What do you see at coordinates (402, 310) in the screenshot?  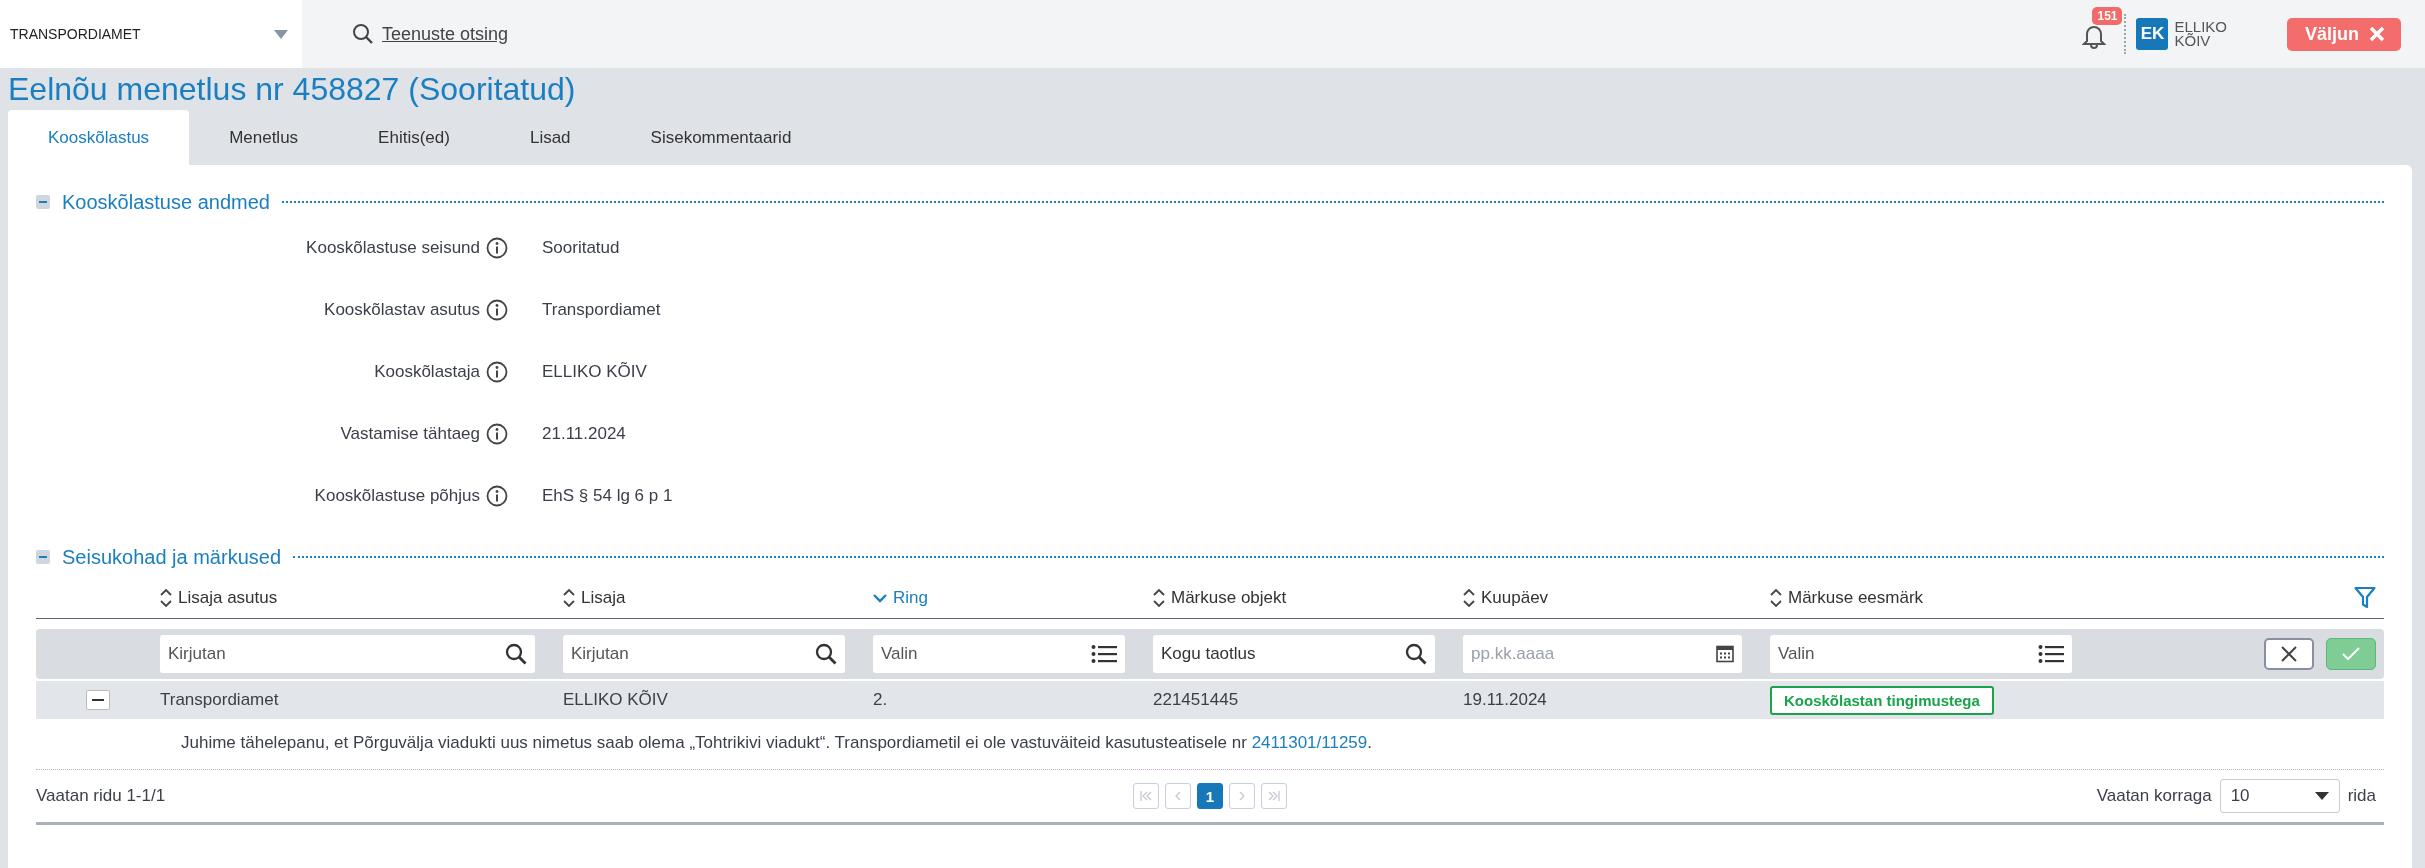 I see `field-label: Kooskõlastav asutus` at bounding box center [402, 310].